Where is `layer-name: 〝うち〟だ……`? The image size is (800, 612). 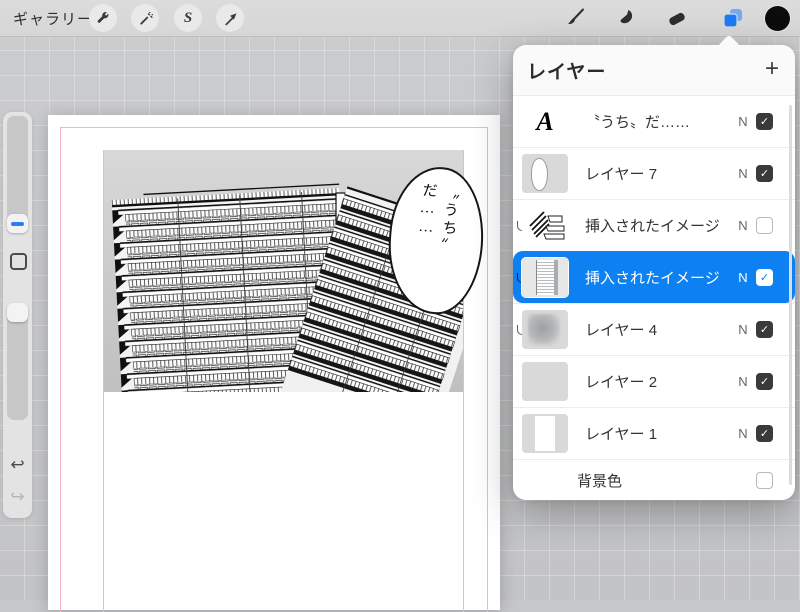
layer-name: 〝うち〟だ…… is located at coordinates (638, 122).